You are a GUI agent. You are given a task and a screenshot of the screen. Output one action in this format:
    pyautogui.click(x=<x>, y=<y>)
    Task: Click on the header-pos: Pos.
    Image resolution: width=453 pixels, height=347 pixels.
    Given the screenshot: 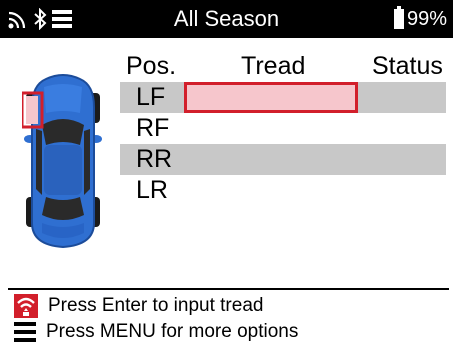 What is the action you would take?
    pyautogui.click(x=151, y=66)
    